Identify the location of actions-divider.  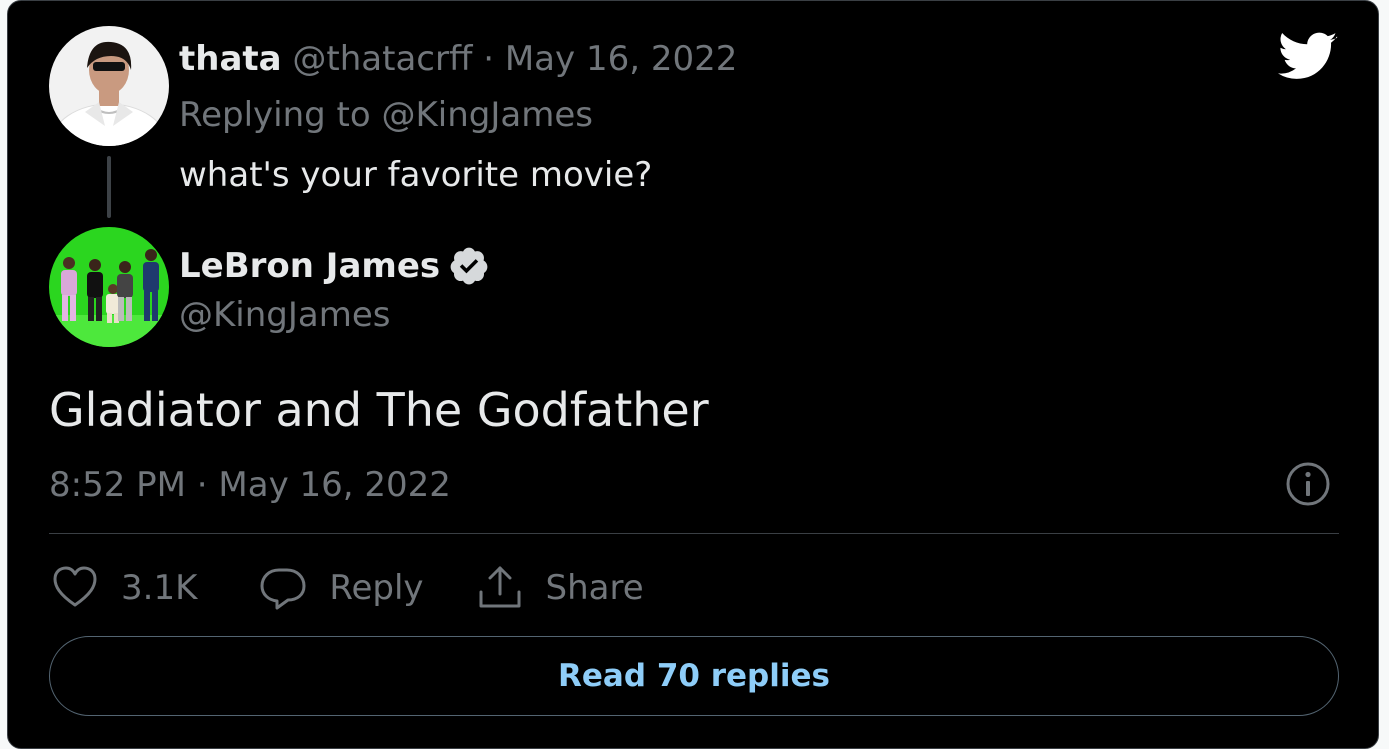
(694, 533).